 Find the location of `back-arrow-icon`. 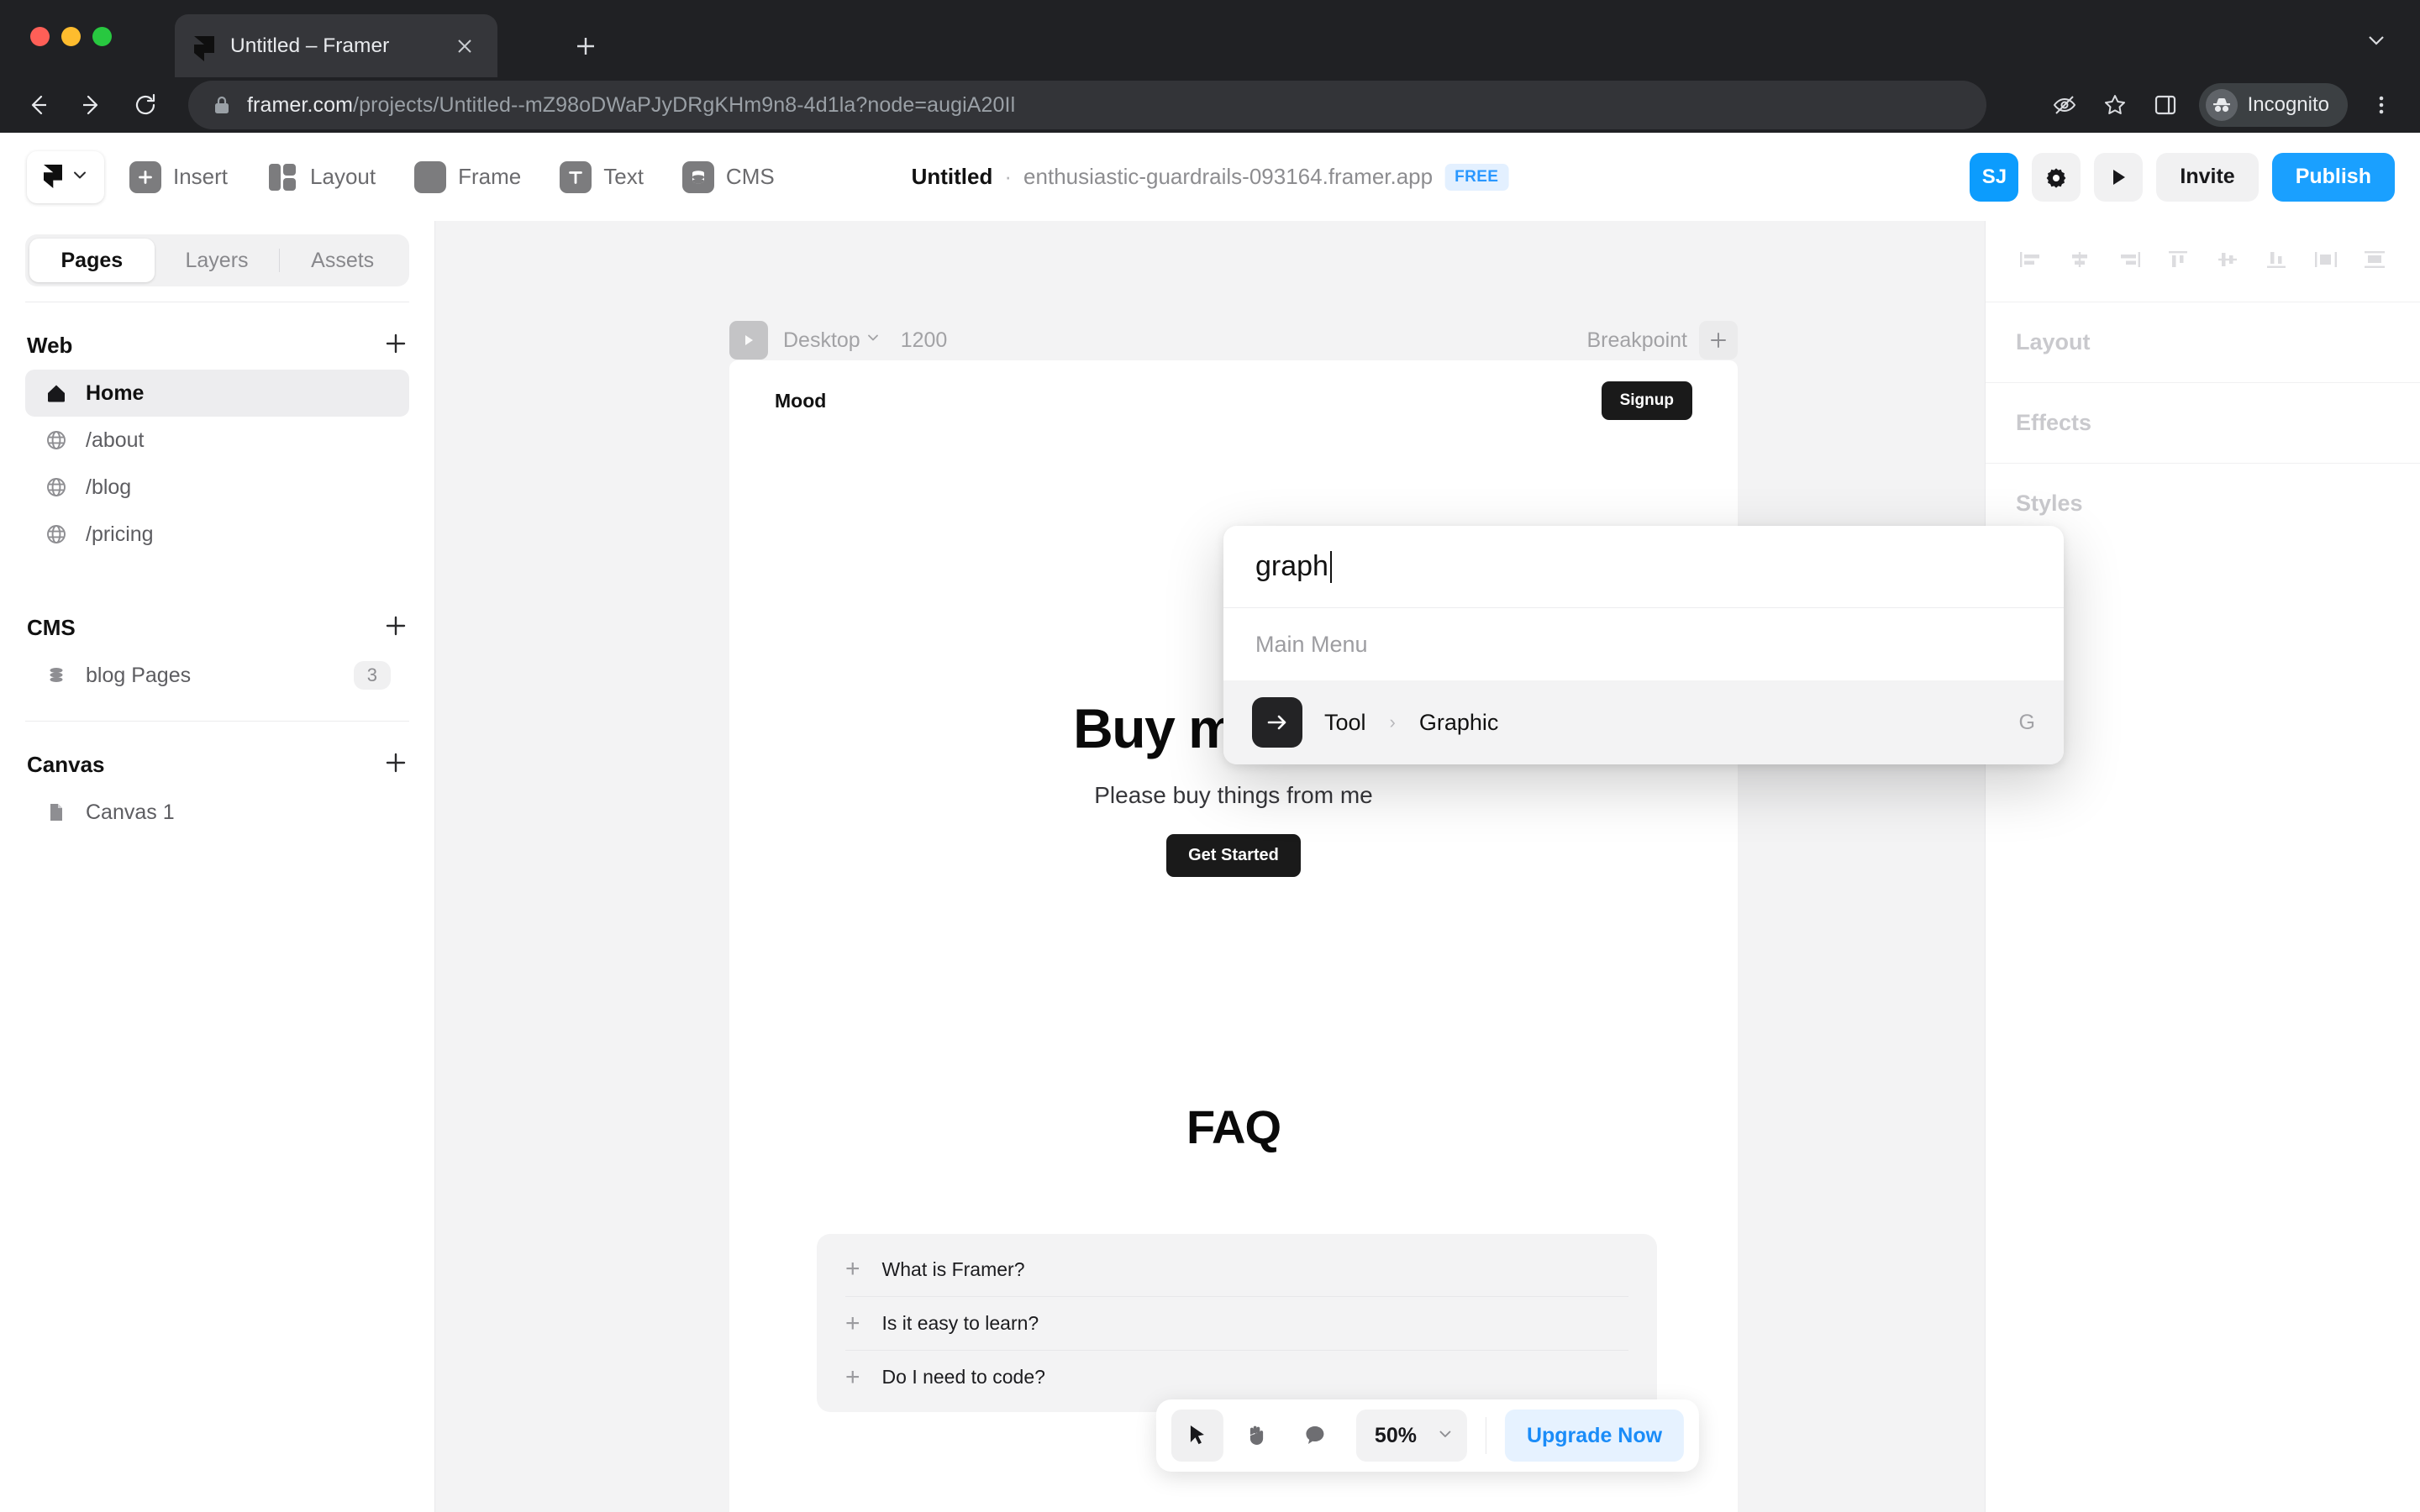

back-arrow-icon is located at coordinates (37, 105).